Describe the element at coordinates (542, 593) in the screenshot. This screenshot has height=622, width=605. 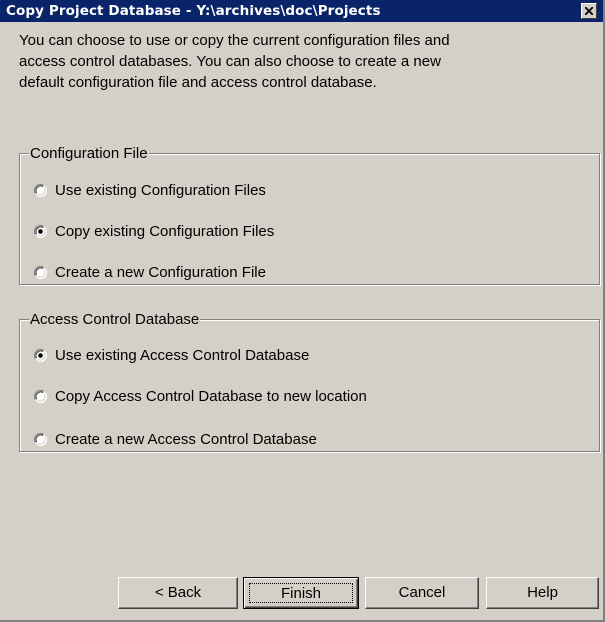
I see `help-button: Help` at that location.